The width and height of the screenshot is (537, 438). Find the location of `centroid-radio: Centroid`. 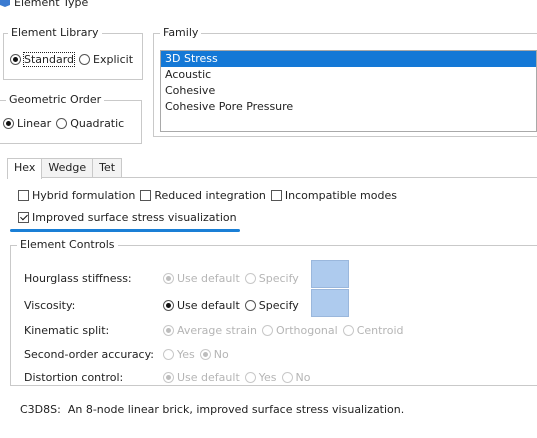

centroid-radio: Centroid is located at coordinates (373, 330).